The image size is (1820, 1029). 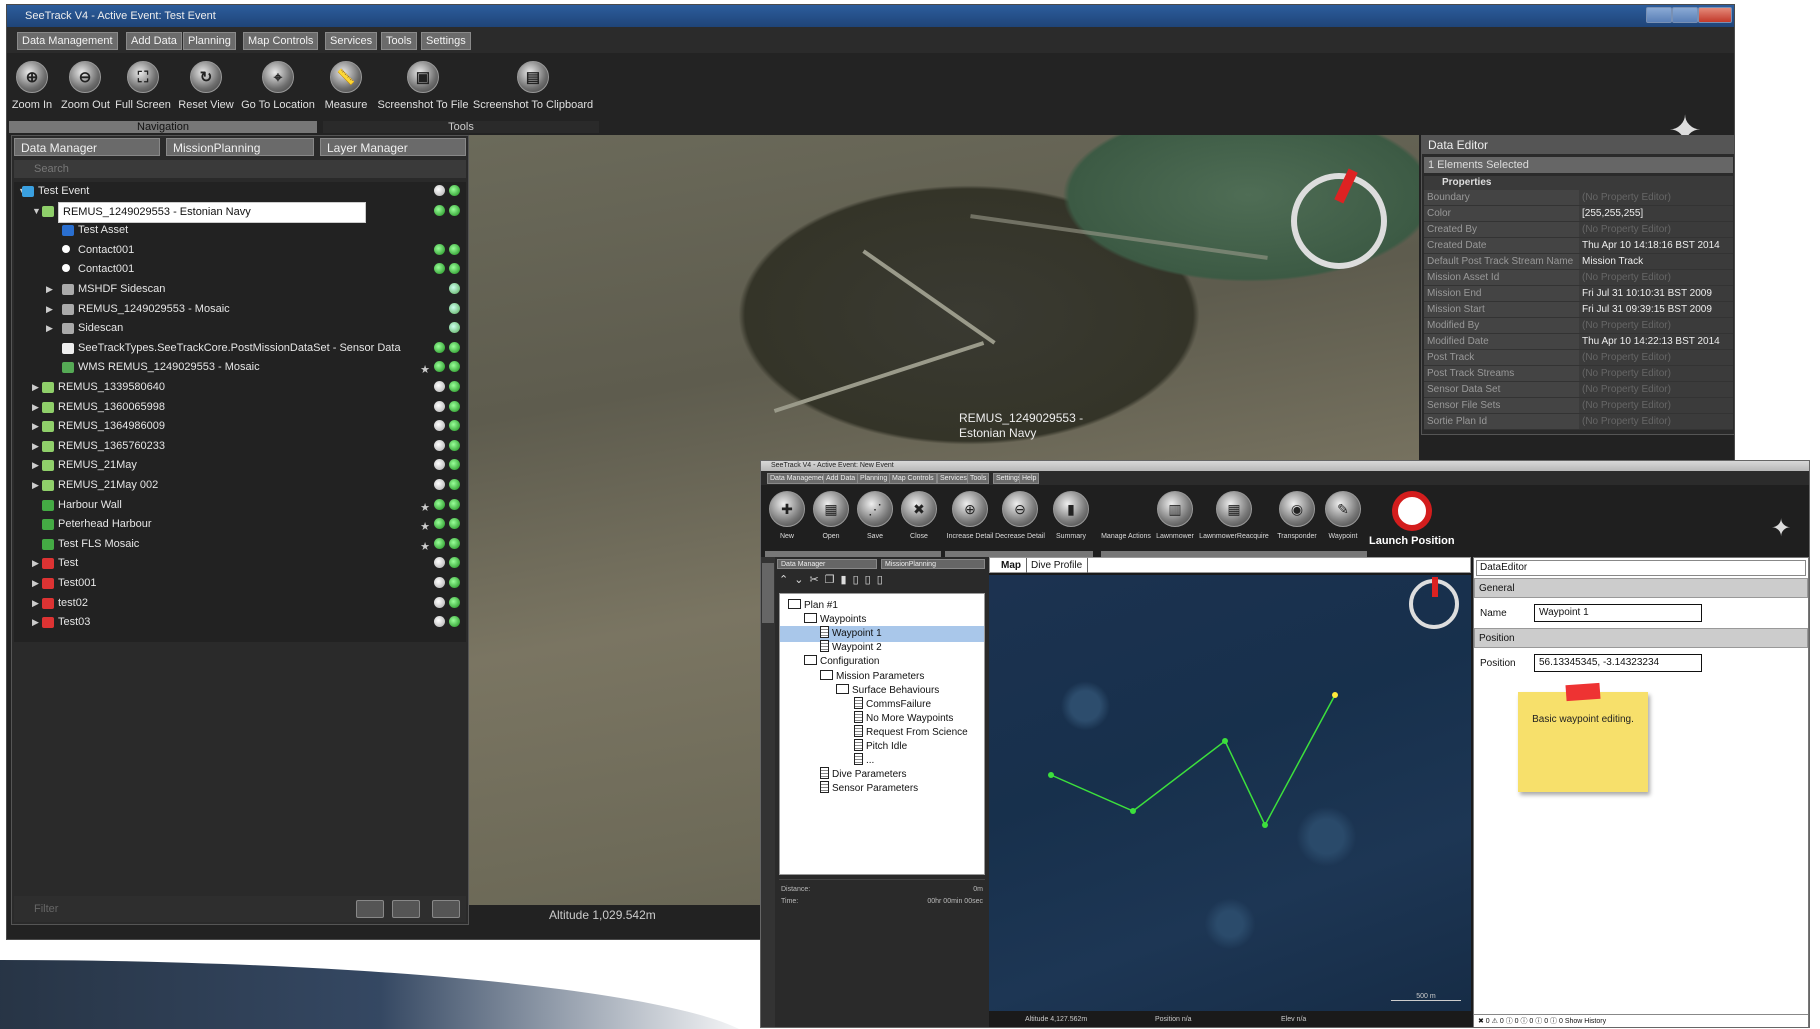 I want to click on menu-help: Help, so click(x=1029, y=478).